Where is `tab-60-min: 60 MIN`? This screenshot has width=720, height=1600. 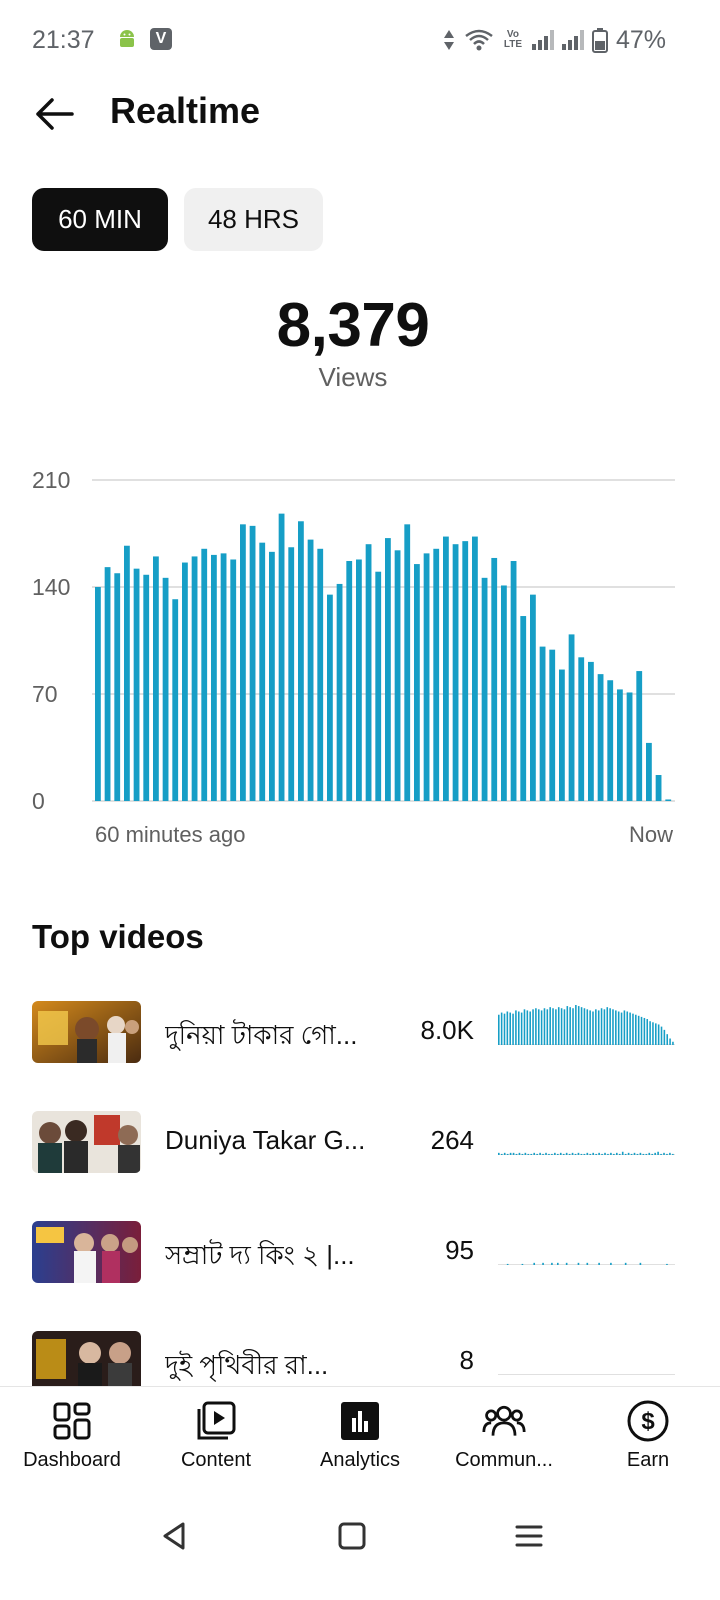
tab-60-min: 60 MIN is located at coordinates (100, 219).